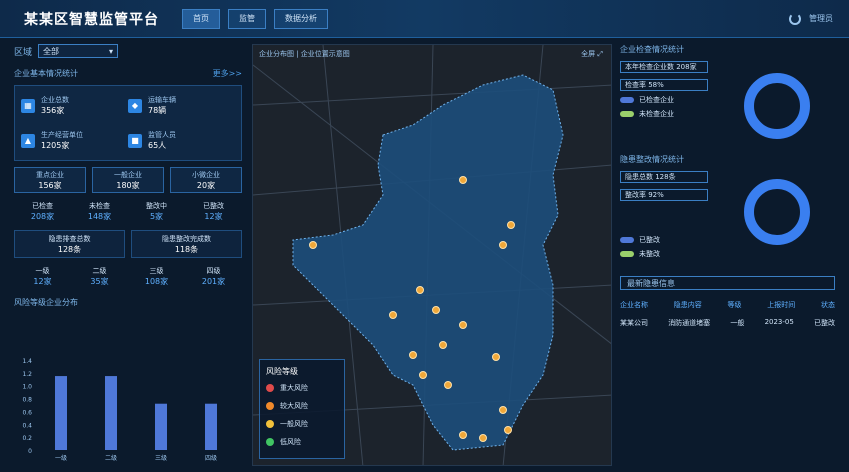 Image resolution: width=849 pixels, height=472 pixels. What do you see at coordinates (282, 371) in the screenshot?
I see `legend-title: 风险等级` at bounding box center [282, 371].